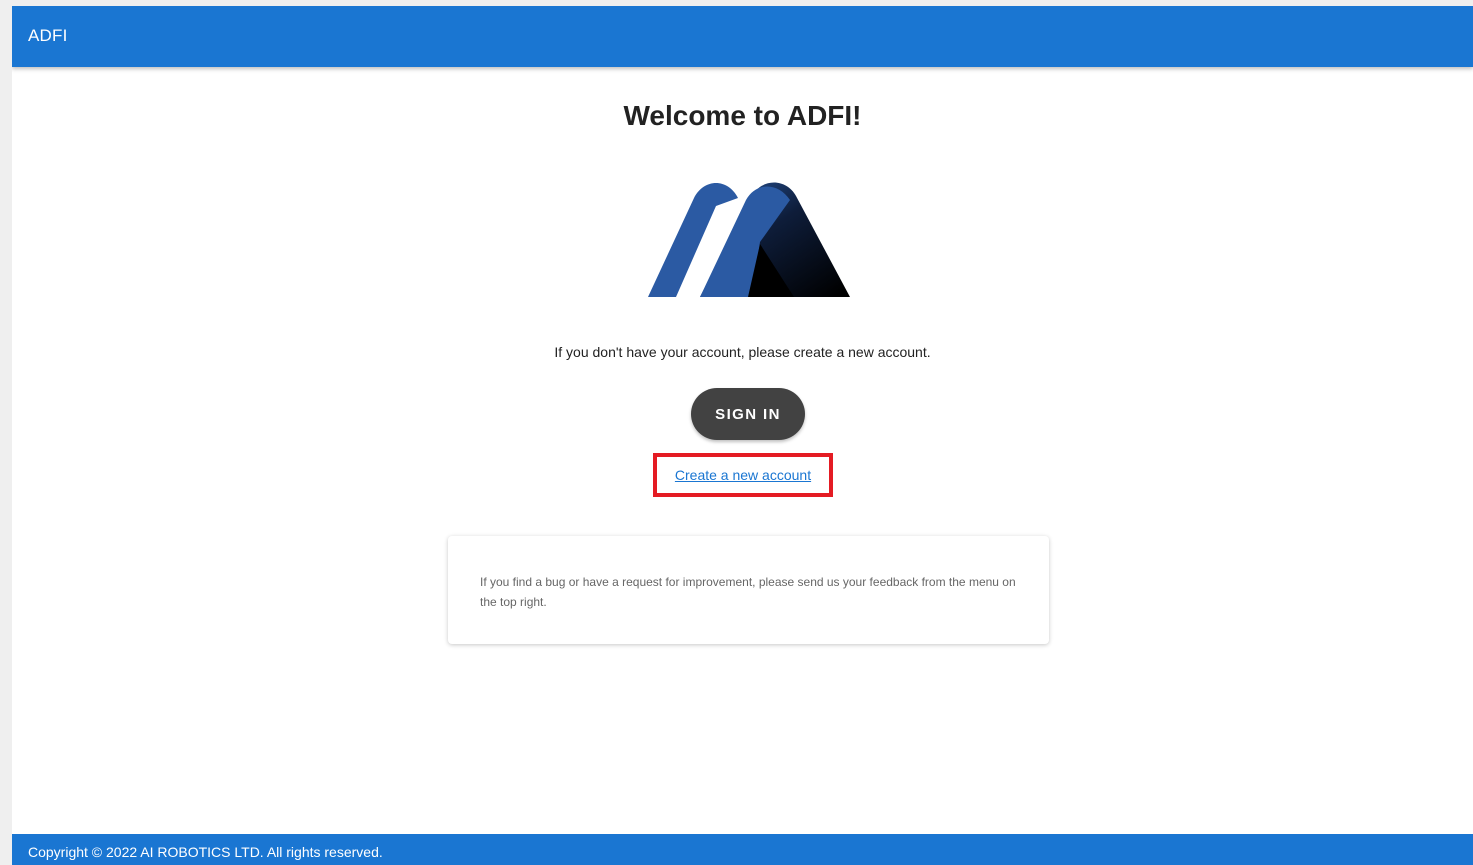 This screenshot has width=1473, height=865. Describe the element at coordinates (48, 36) in the screenshot. I see `app-title: ADFI` at that location.